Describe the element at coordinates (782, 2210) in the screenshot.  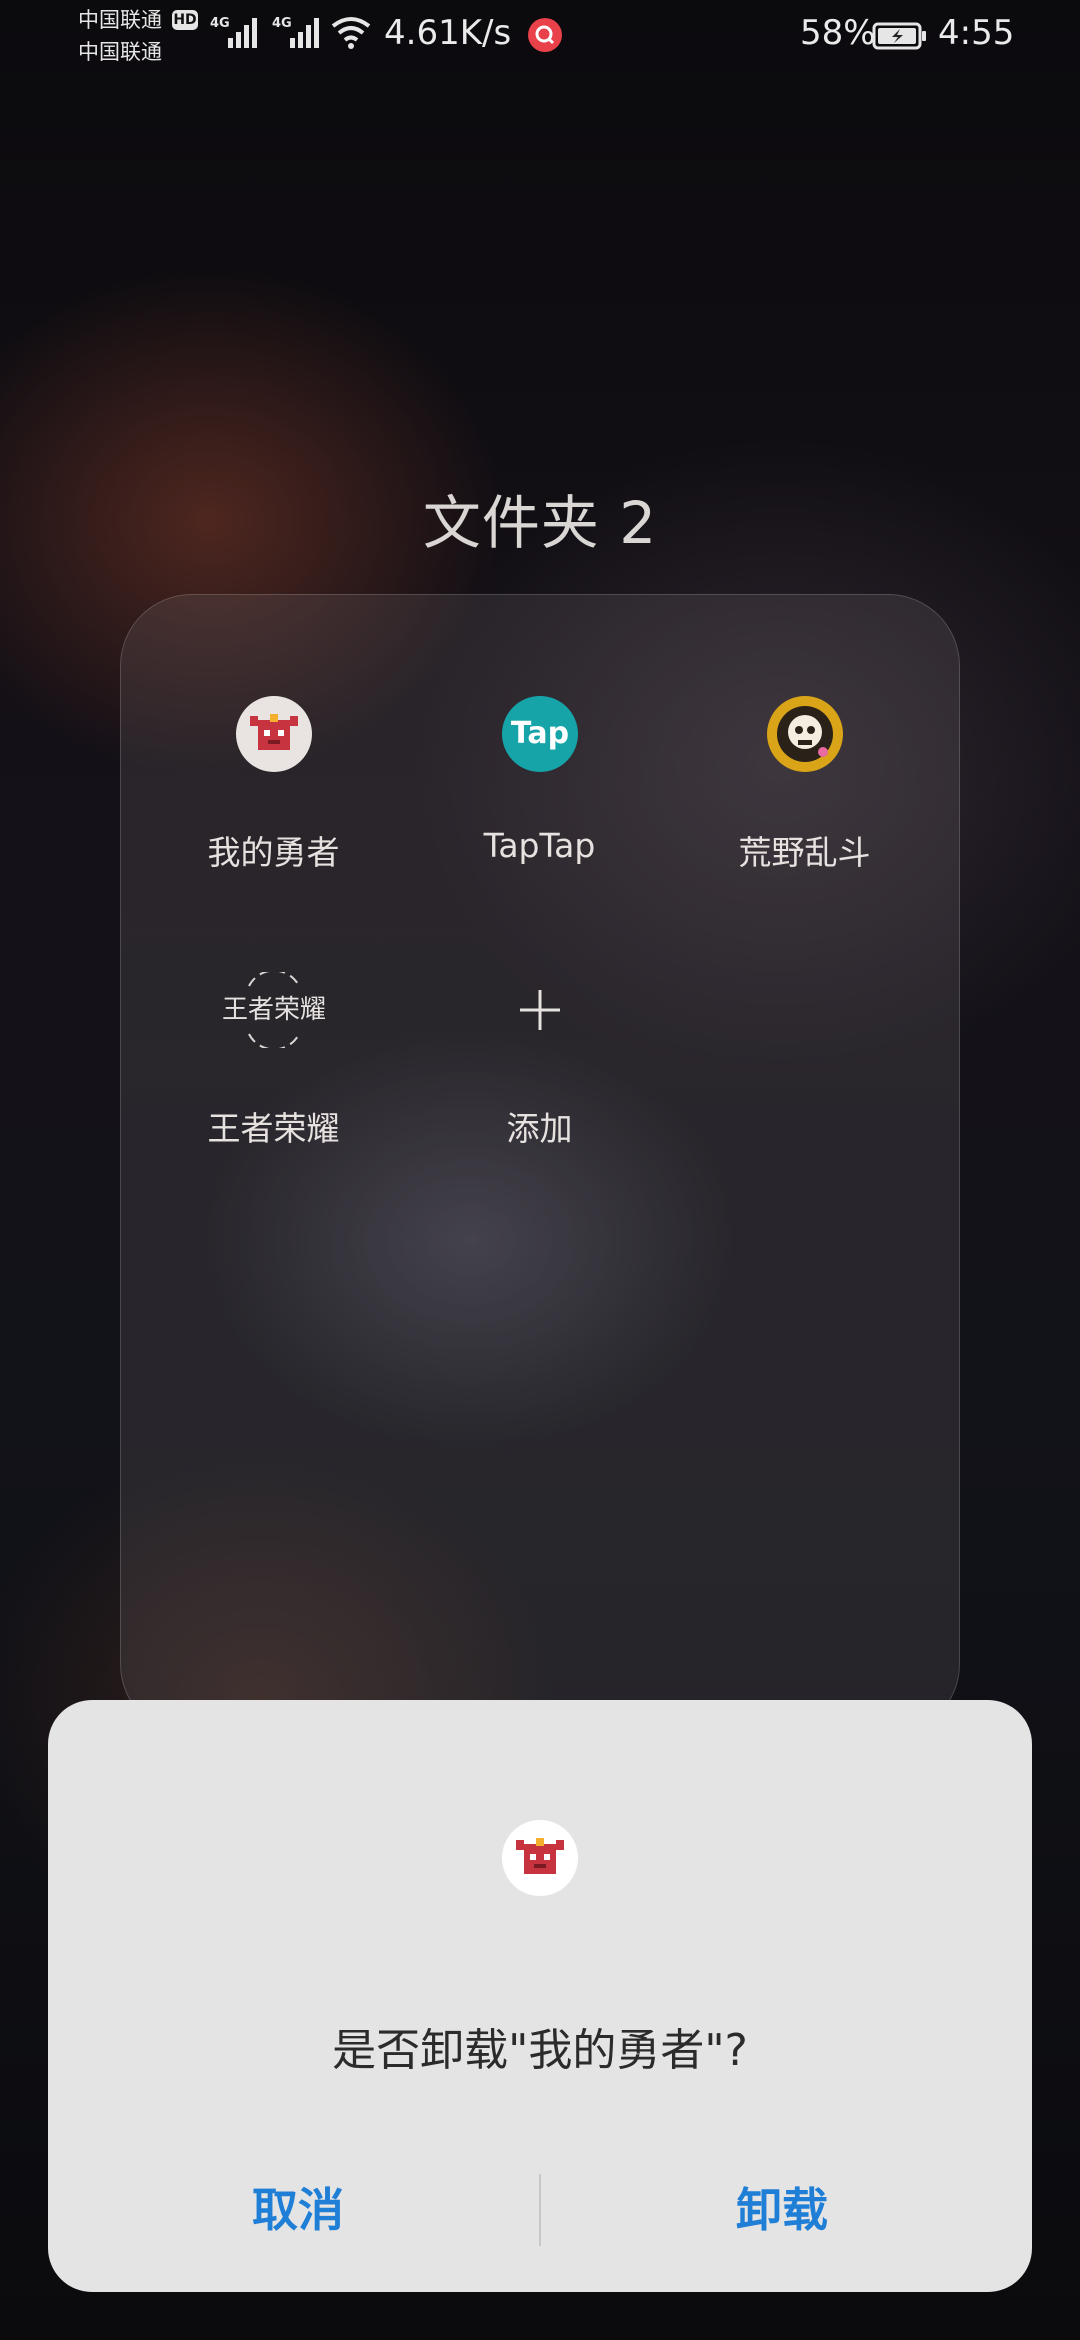
I see `uninstall-button: 卸载` at that location.